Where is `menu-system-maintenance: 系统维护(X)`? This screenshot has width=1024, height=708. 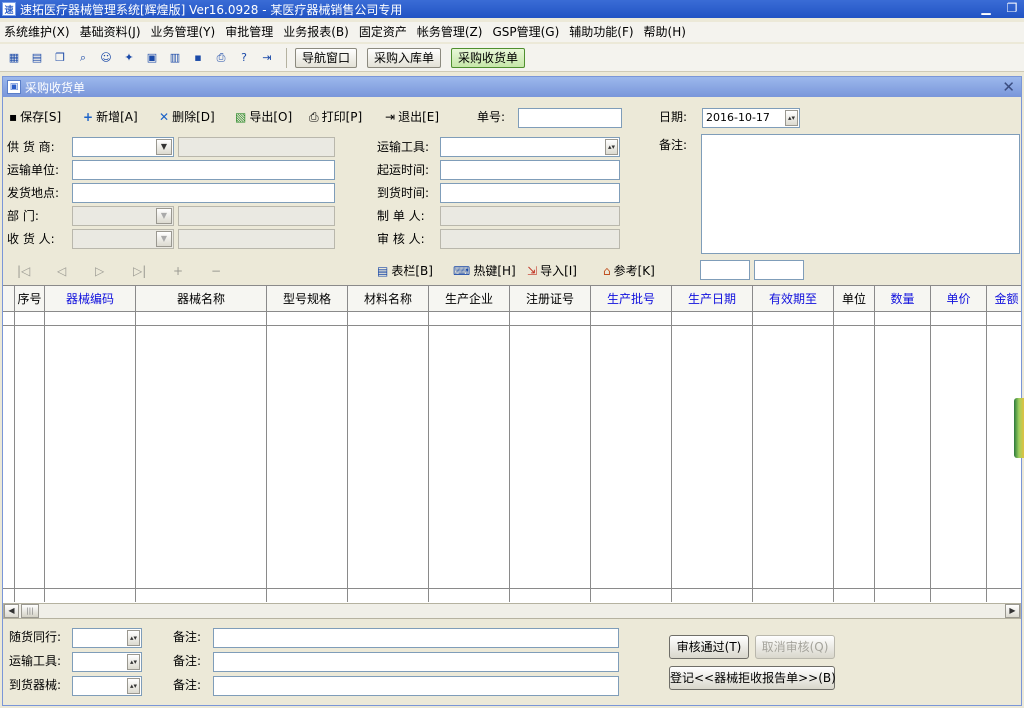
menu-system-maintenance: 系统维护(X) is located at coordinates (37, 32).